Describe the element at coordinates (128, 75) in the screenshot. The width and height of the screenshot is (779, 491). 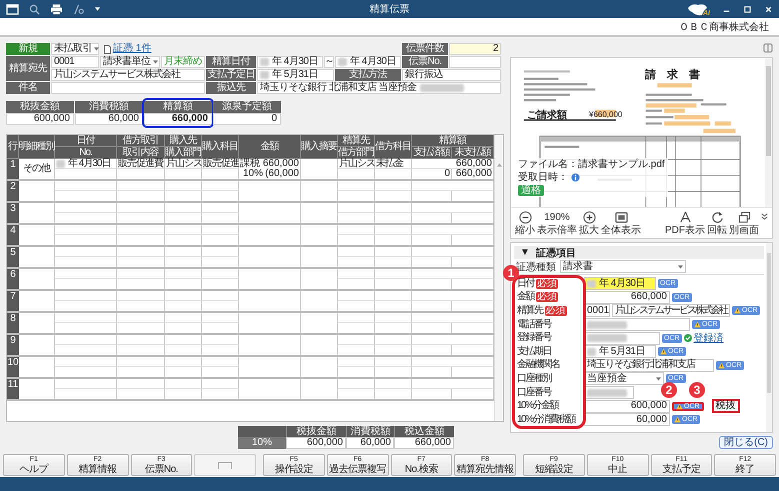
I see `payee-name-field: 片山システムサービス株式会社` at that location.